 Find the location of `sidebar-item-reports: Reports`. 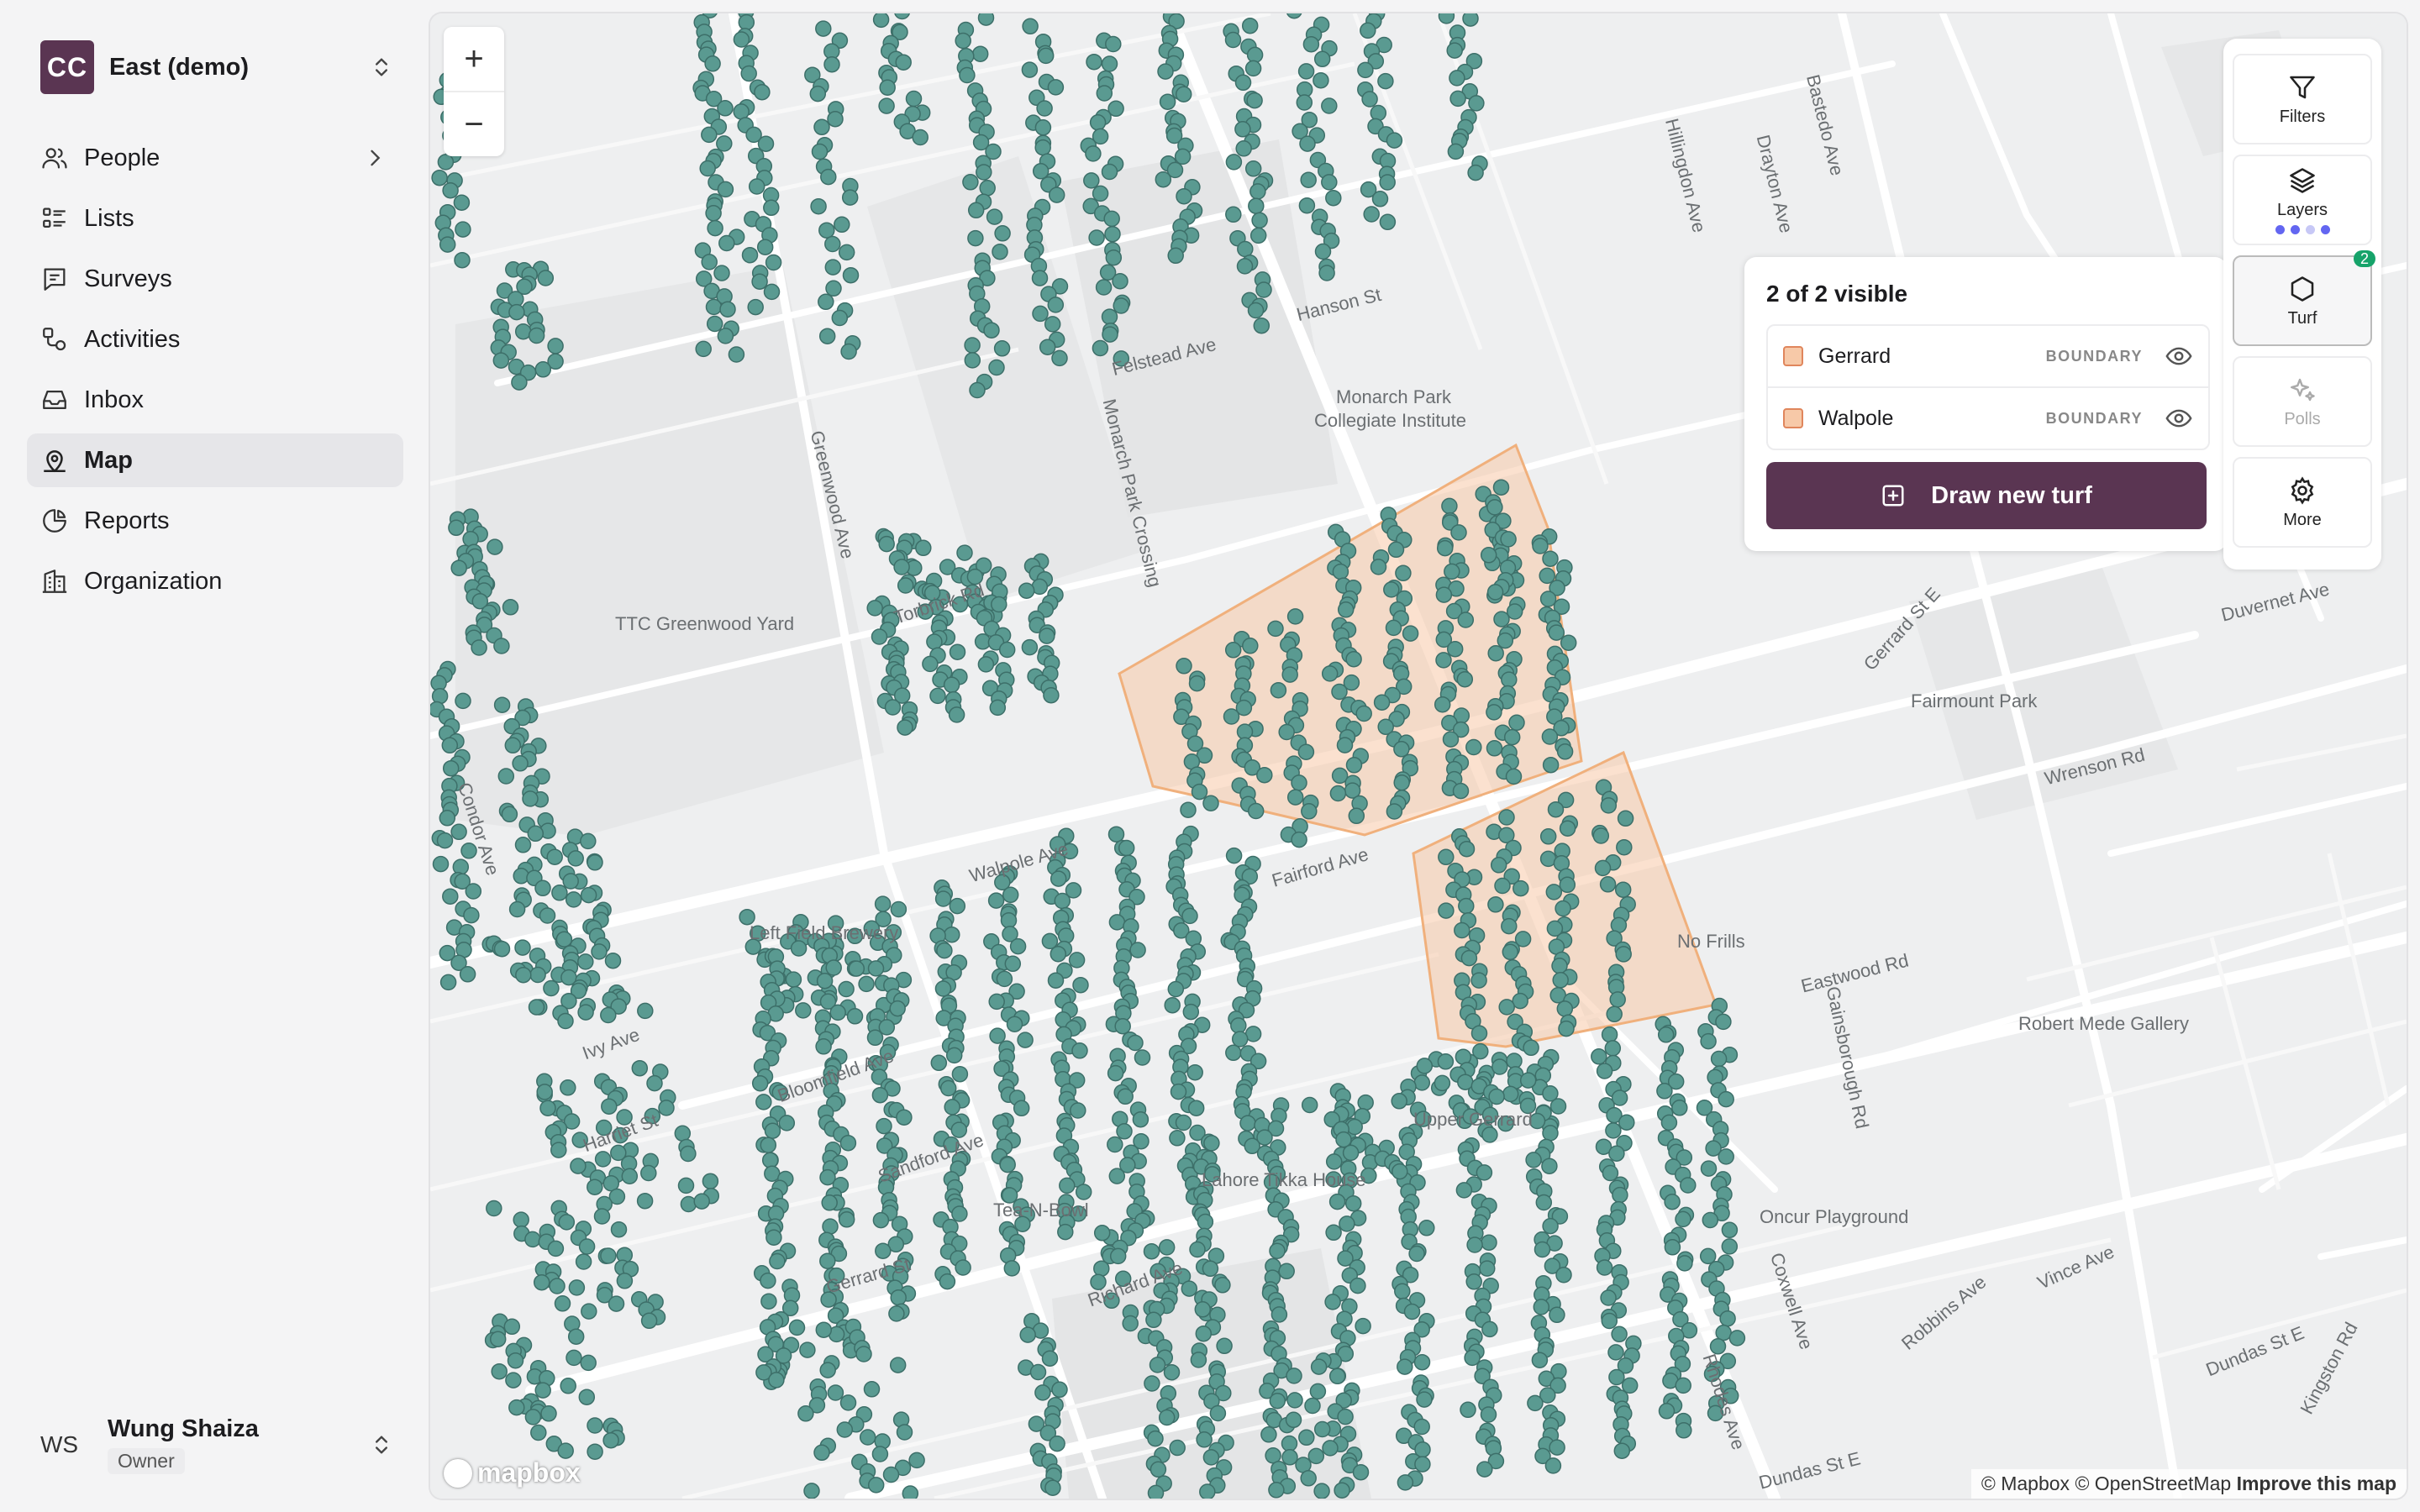

sidebar-item-reports: Reports is located at coordinates (215, 521).